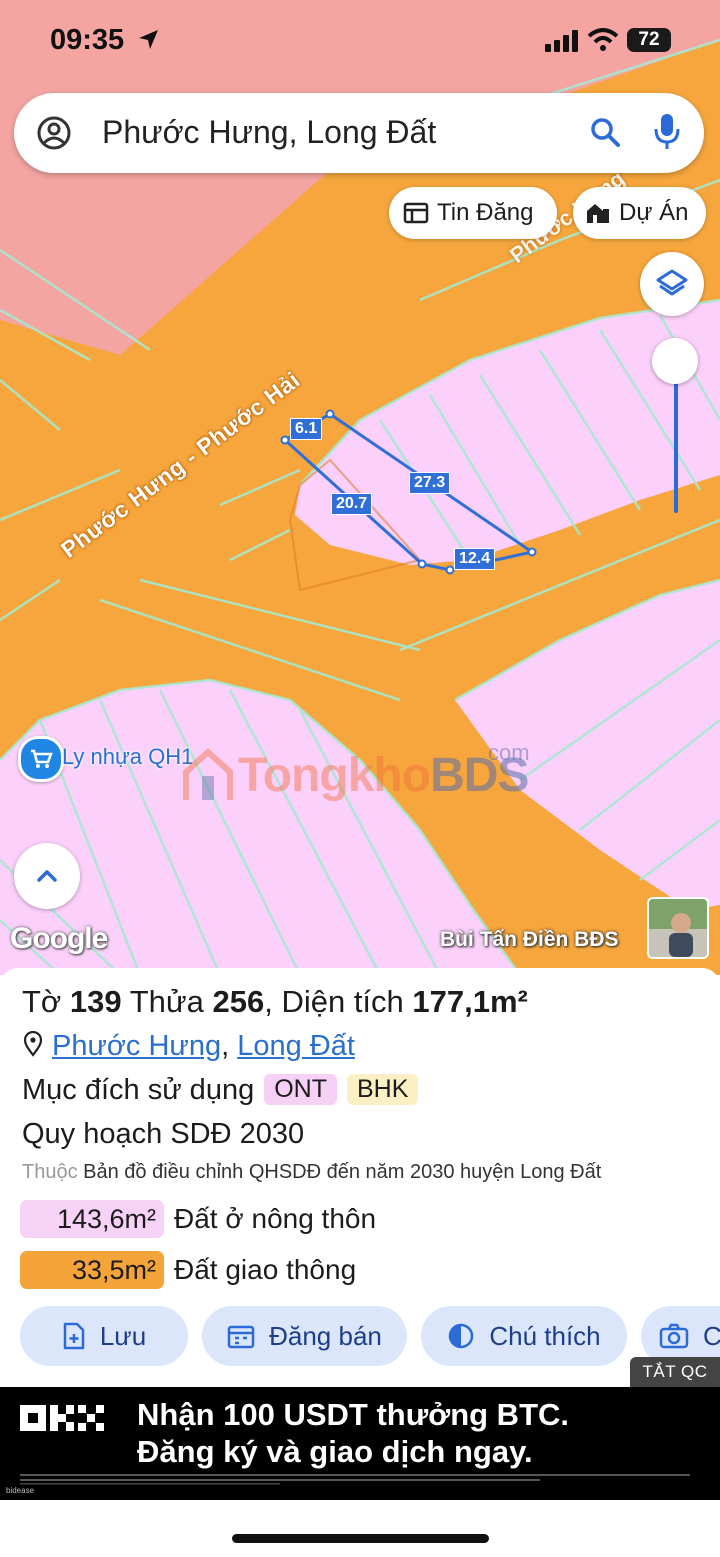  I want to click on parcel-address: Phước Hưng, Long Đất, so click(188, 1046).